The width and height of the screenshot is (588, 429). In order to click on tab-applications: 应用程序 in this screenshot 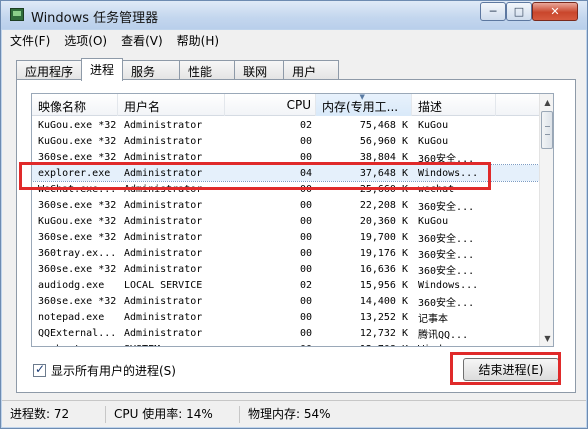, I will do `click(49, 70)`.